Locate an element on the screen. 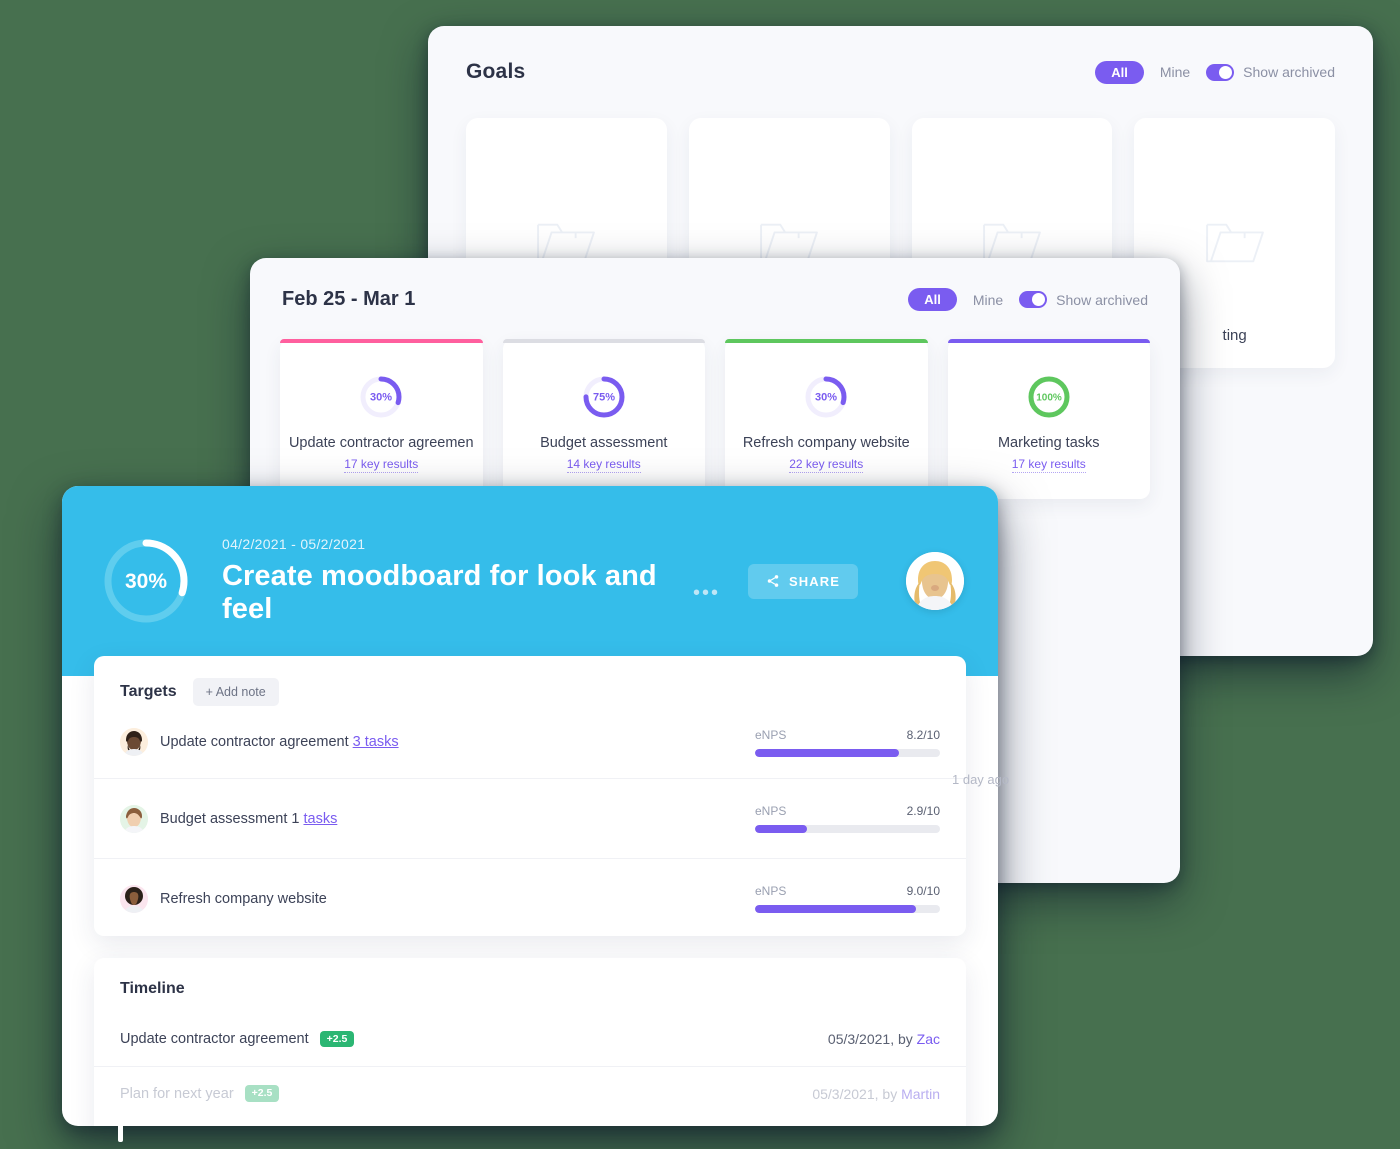 Image resolution: width=1400 pixels, height=1149 pixels. timeline-author: Zac is located at coordinates (928, 1039).